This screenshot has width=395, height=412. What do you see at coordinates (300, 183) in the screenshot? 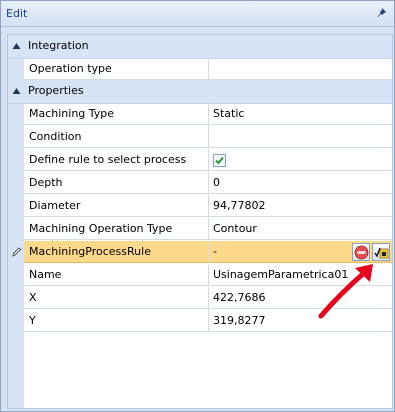
I see `property-value: 0` at bounding box center [300, 183].